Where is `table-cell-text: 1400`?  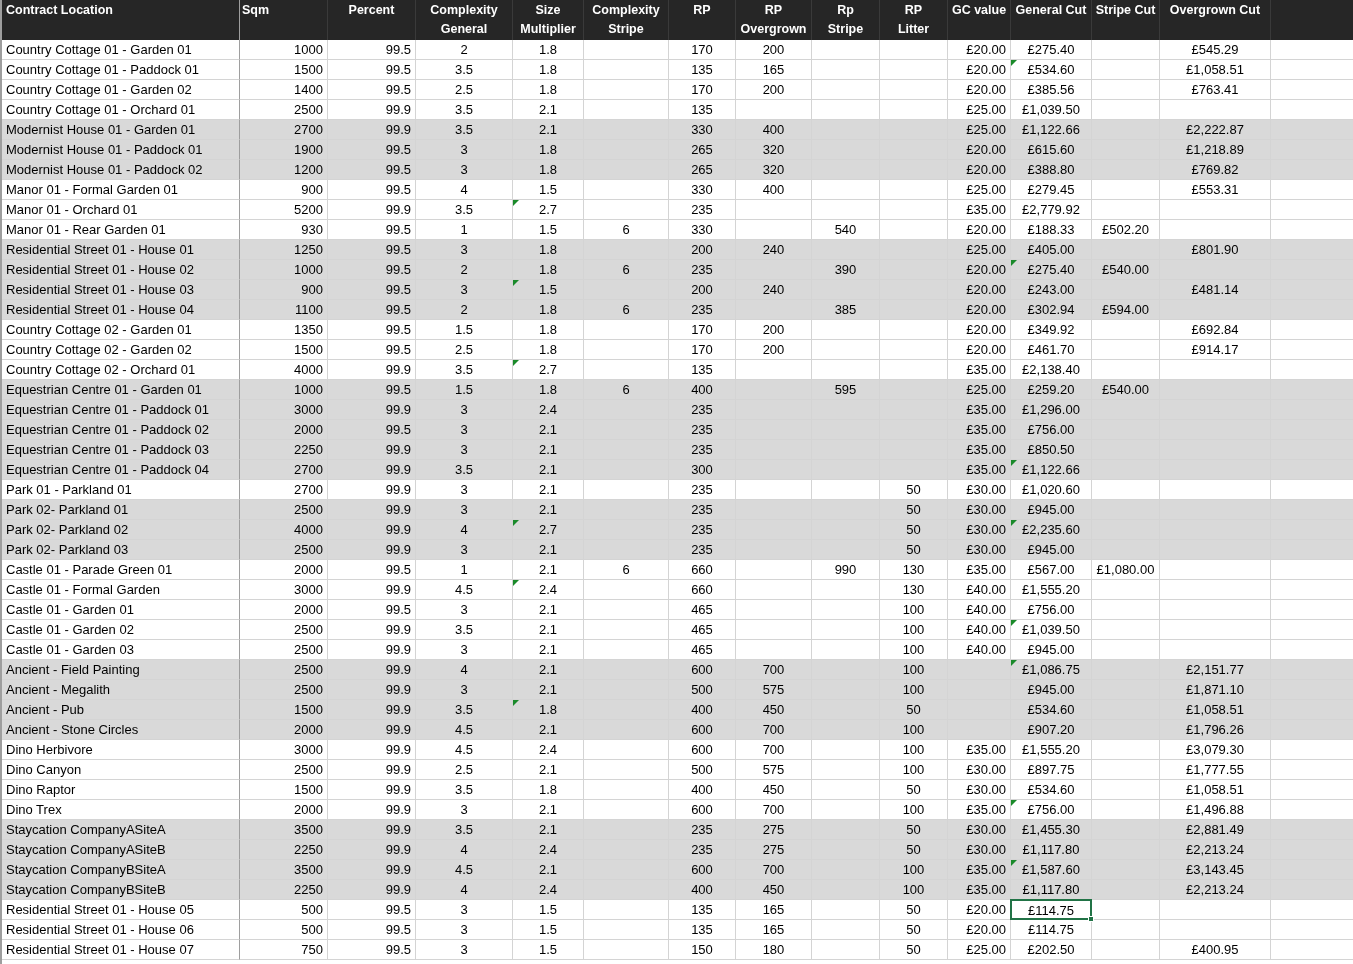
table-cell-text: 1400 is located at coordinates (308, 90).